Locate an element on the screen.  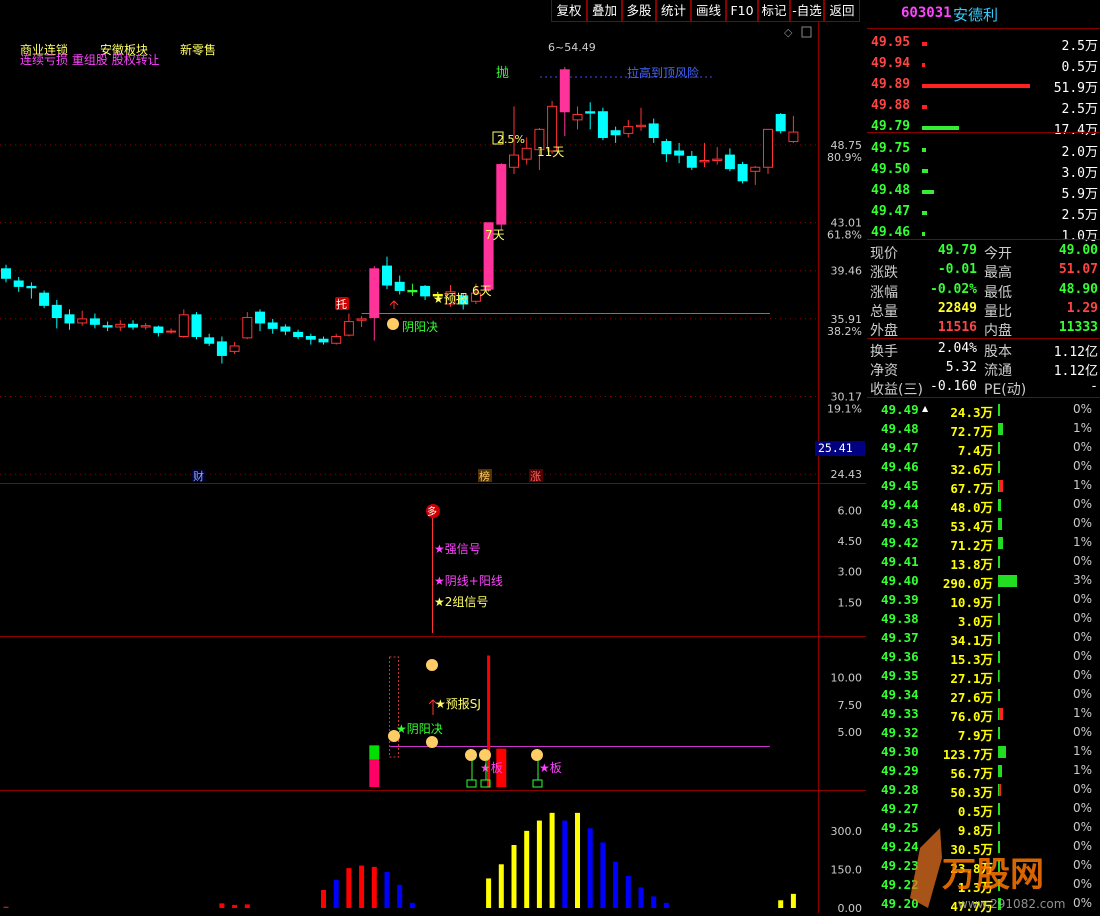
toolbar-button-8: 返回 is located at coordinates (842, 11).